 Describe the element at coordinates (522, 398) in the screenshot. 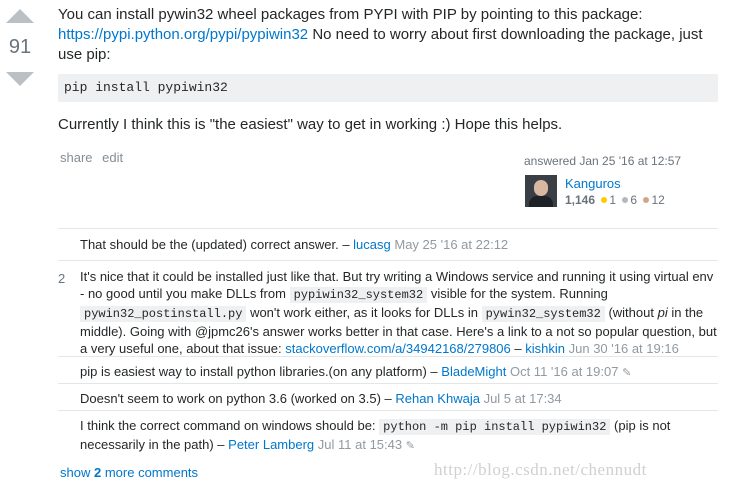

I see `comment-date: Jul 5 at 17:34` at that location.